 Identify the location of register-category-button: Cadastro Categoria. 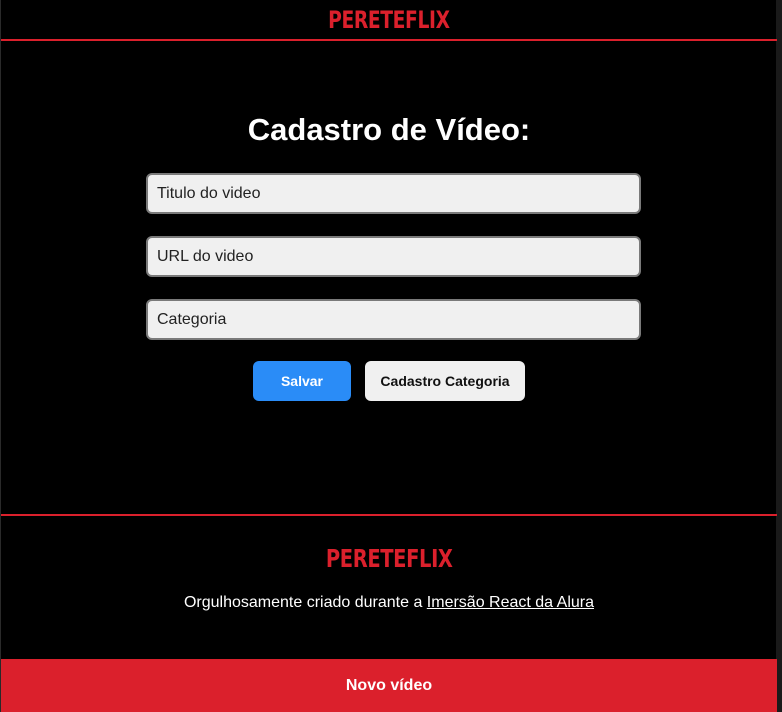
(445, 381).